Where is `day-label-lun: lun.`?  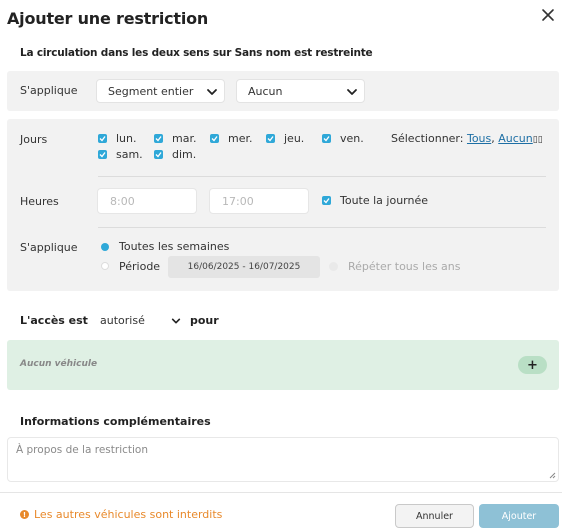 day-label-lun: lun. is located at coordinates (126, 138).